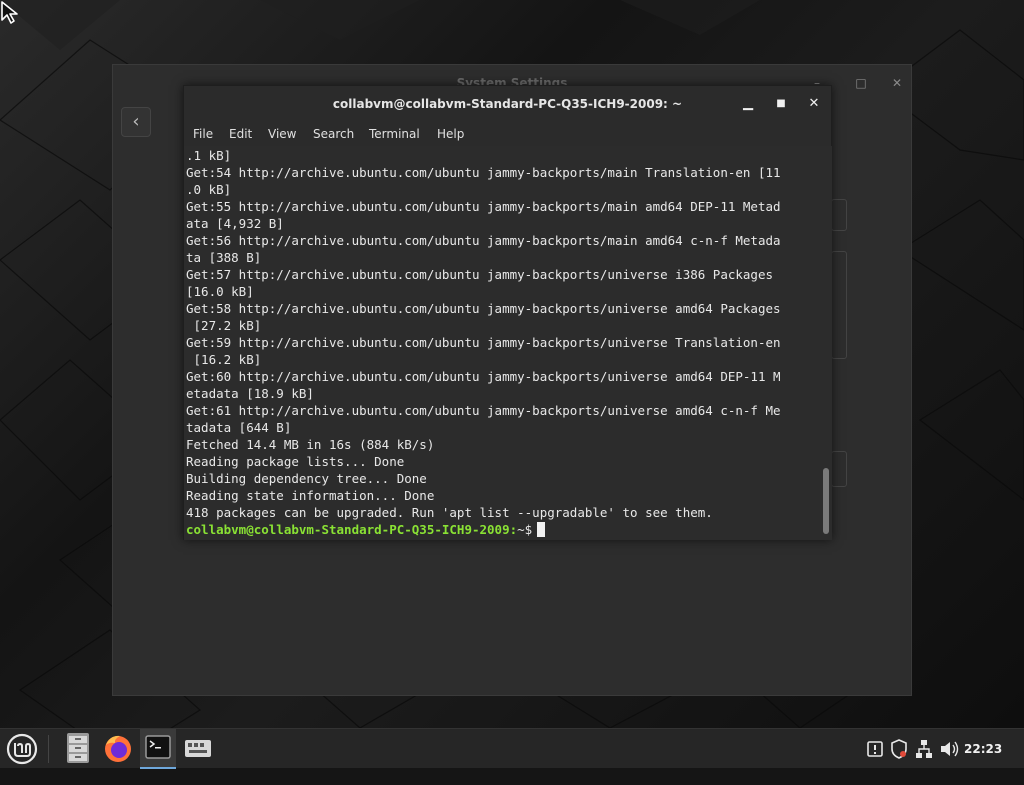 Image resolution: width=1024 pixels, height=785 pixels. I want to click on network-button, so click(924, 749).